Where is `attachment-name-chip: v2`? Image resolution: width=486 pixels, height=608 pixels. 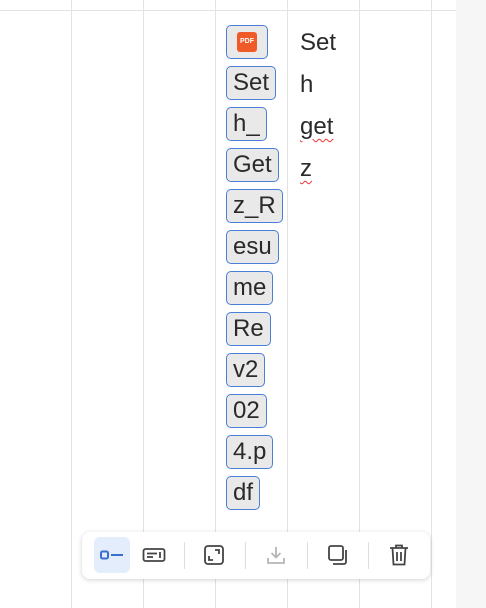
attachment-name-chip: v2 is located at coordinates (246, 370).